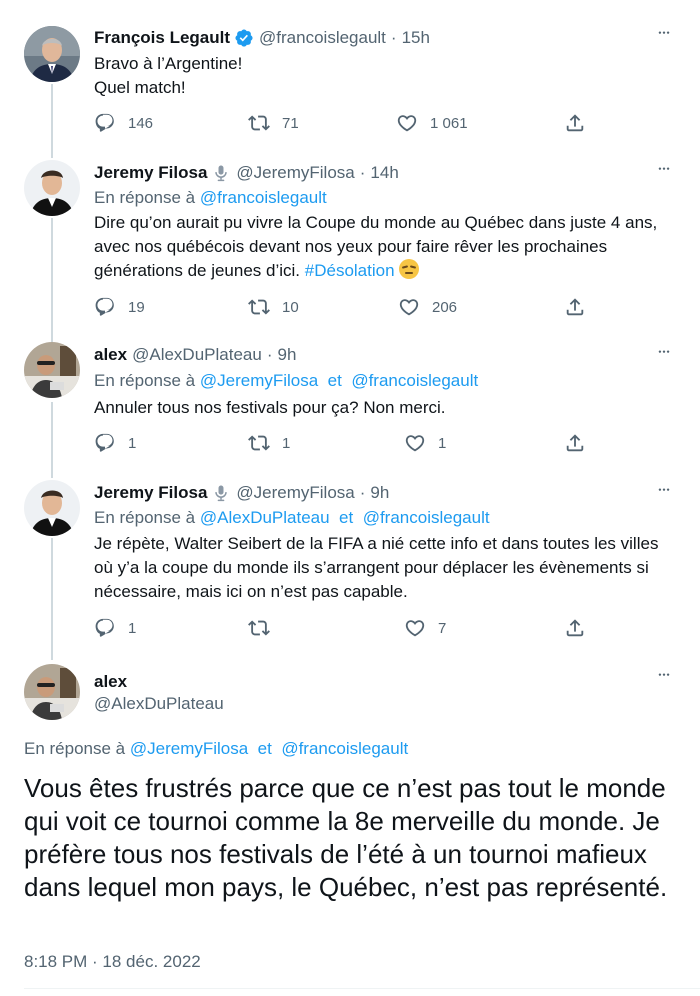 The height and width of the screenshot is (996, 700). What do you see at coordinates (344, 306) in the screenshot?
I see `action-bar: 19 10 206` at bounding box center [344, 306].